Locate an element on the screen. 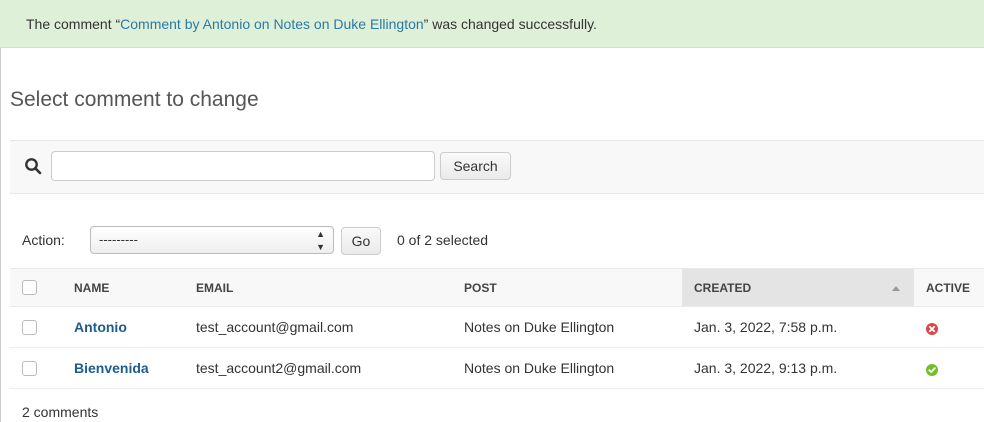 This screenshot has height=422, width=984. search-toolbar: Search is located at coordinates (497, 167).